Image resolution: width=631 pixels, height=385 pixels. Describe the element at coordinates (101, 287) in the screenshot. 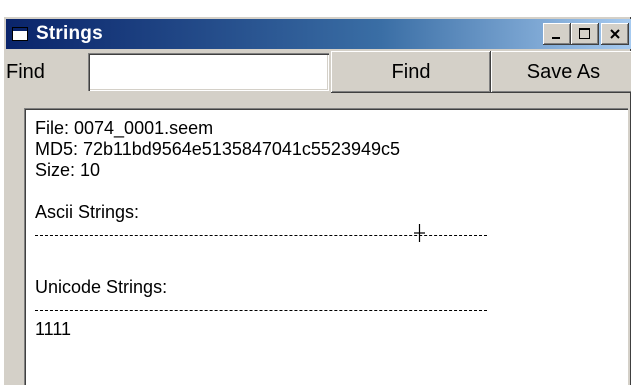

I see `unicode-strings-header: Unicode Strings:` at that location.